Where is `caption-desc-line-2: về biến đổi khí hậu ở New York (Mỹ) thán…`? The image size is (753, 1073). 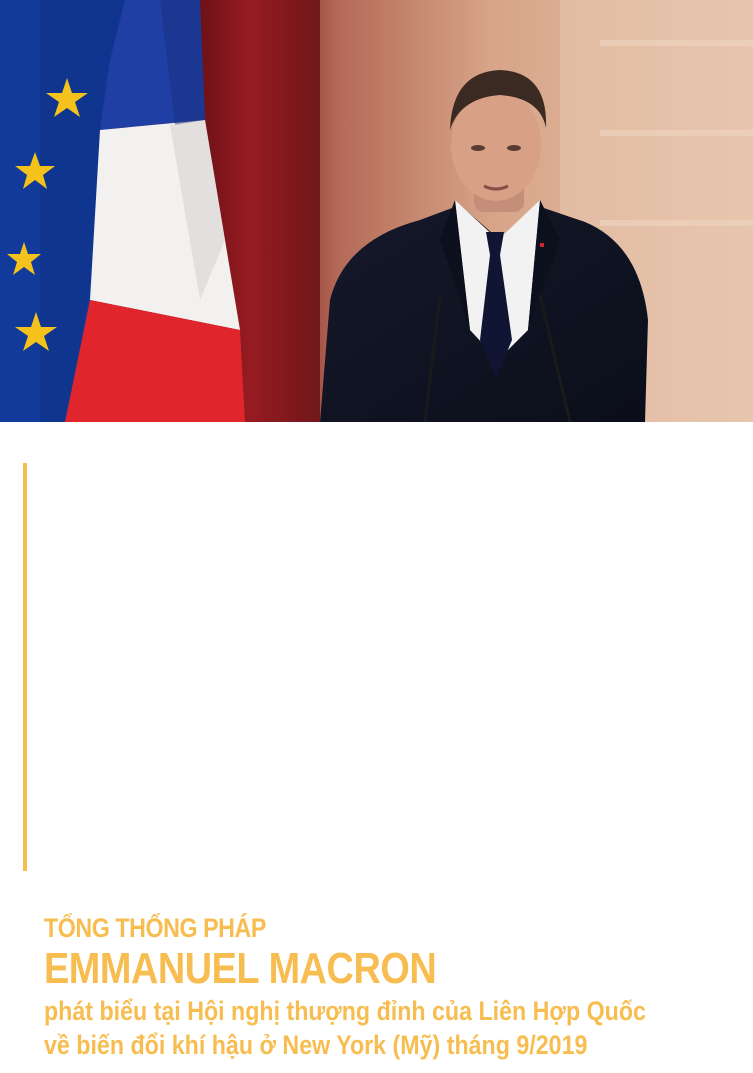 caption-desc-line-2: về biến đổi khí hậu ở New York (Mỹ) thán… is located at coordinates (316, 1045).